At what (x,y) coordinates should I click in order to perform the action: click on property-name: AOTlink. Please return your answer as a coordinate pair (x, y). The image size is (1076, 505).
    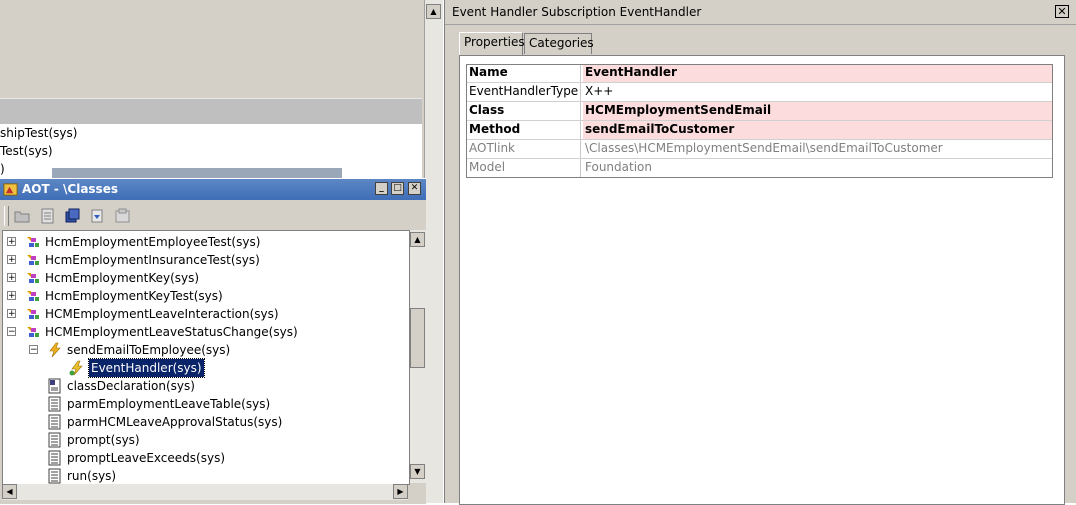
    Looking at the image, I should click on (523, 149).